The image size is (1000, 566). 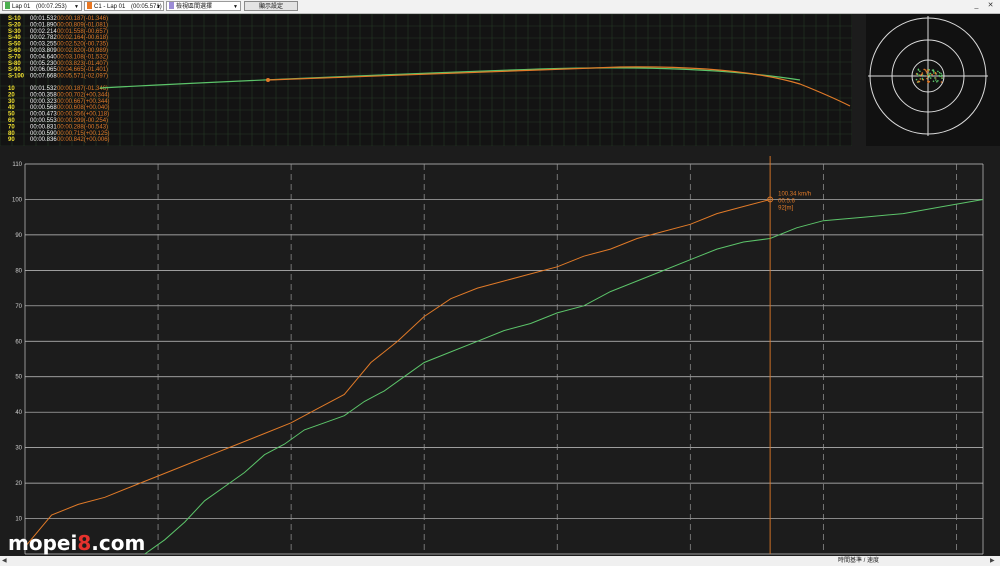 I want to click on sector-lap-time: 00:01.532, so click(x=43, y=19).